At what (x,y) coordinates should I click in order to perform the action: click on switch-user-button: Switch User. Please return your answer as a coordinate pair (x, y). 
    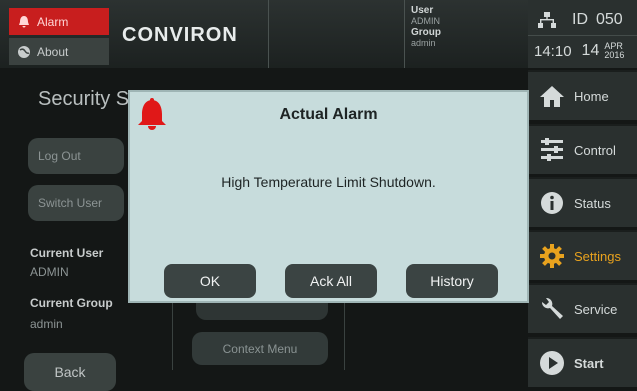
    Looking at the image, I should click on (76, 203).